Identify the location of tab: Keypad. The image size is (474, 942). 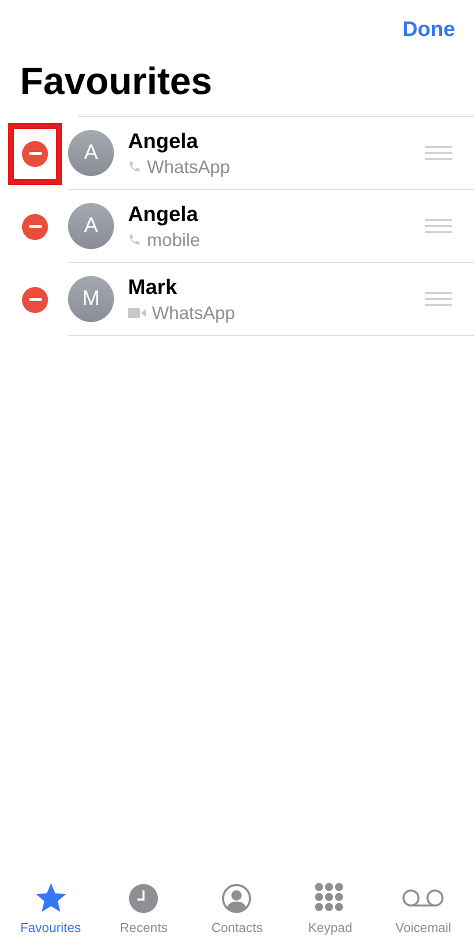
(330, 910).